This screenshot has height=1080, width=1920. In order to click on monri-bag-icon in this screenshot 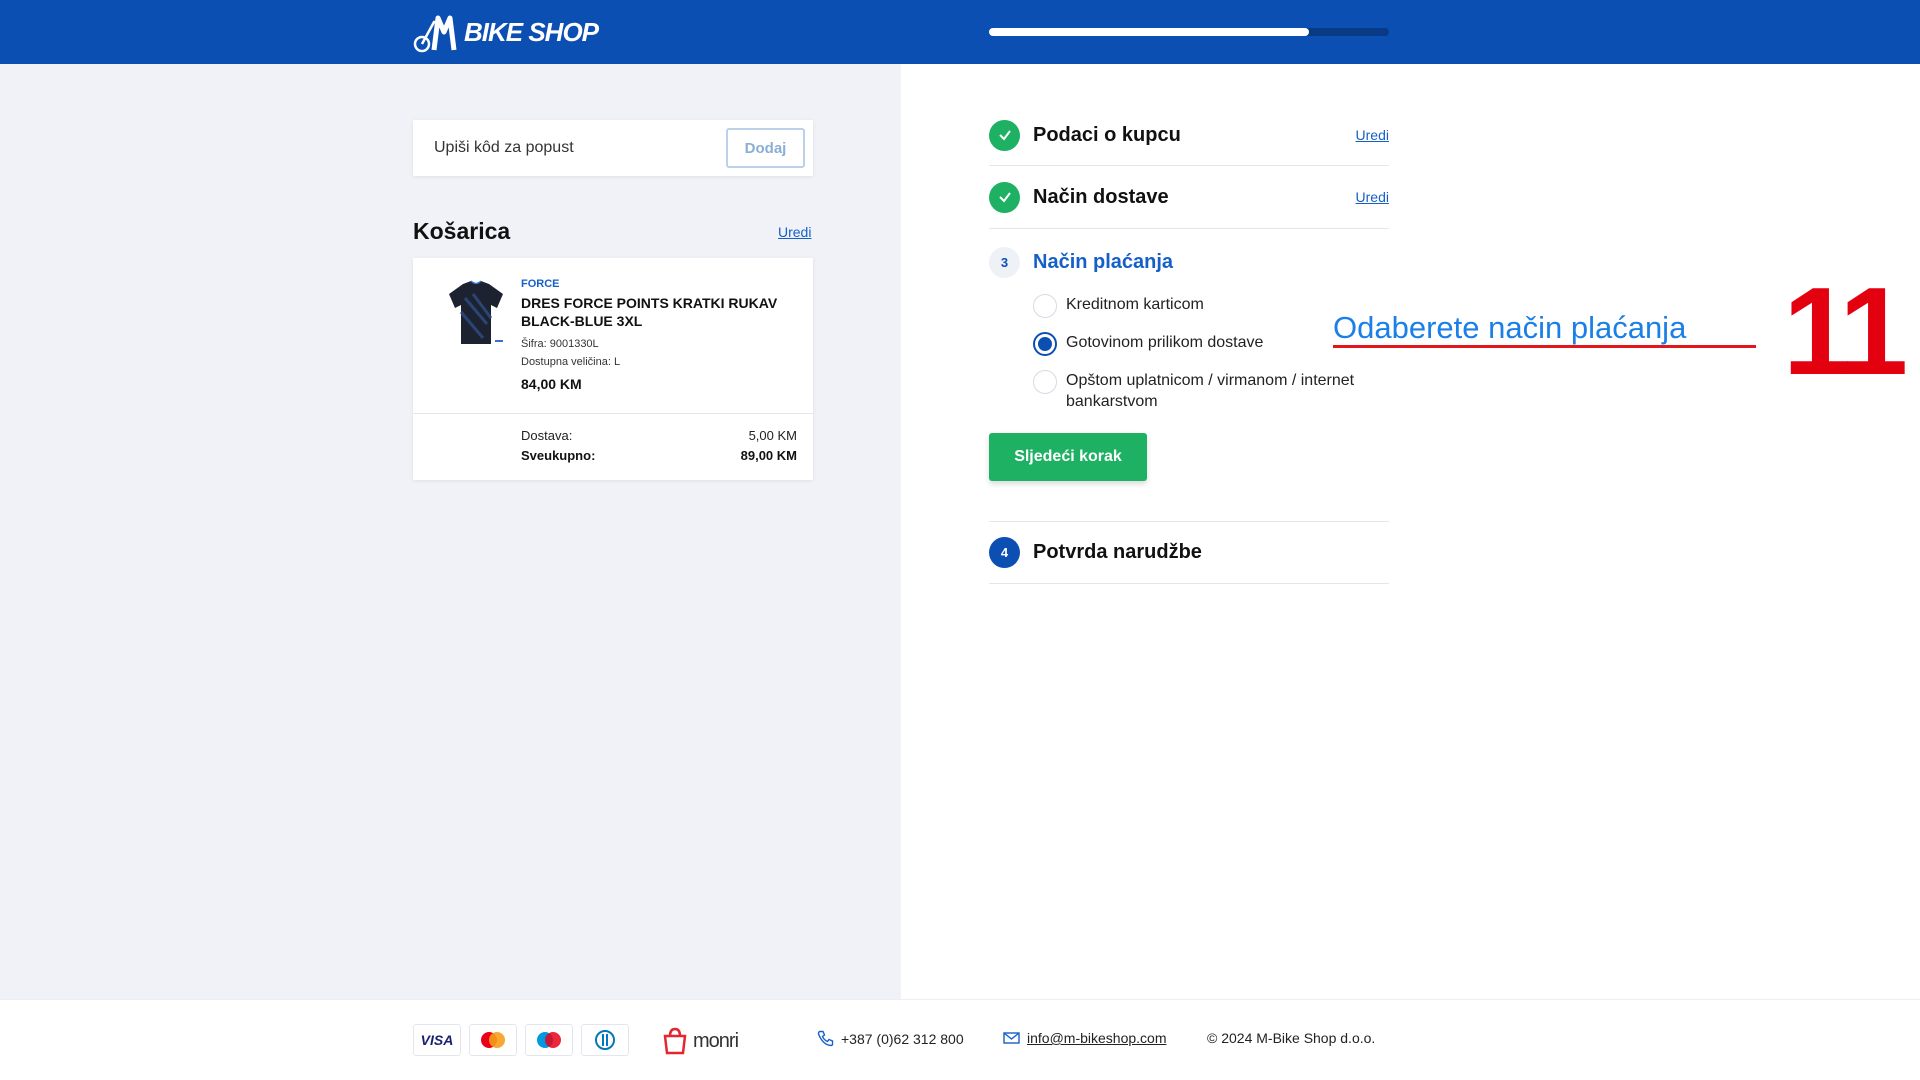, I will do `click(675, 1041)`.